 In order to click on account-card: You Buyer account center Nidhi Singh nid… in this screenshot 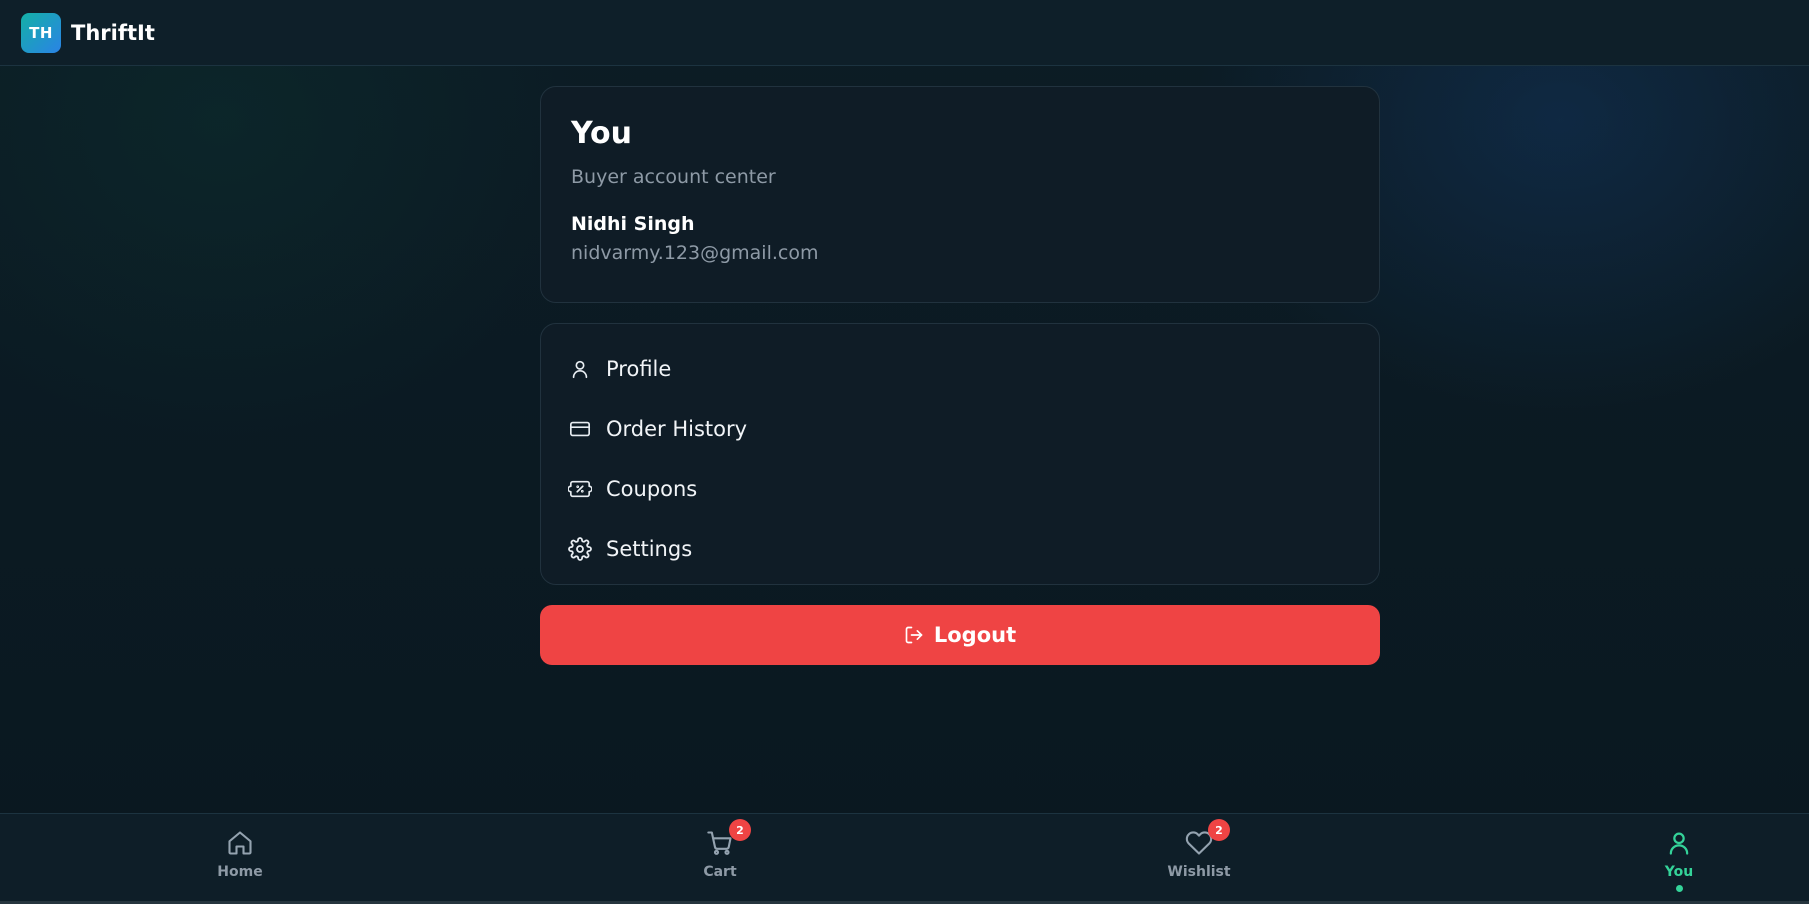, I will do `click(960, 194)`.